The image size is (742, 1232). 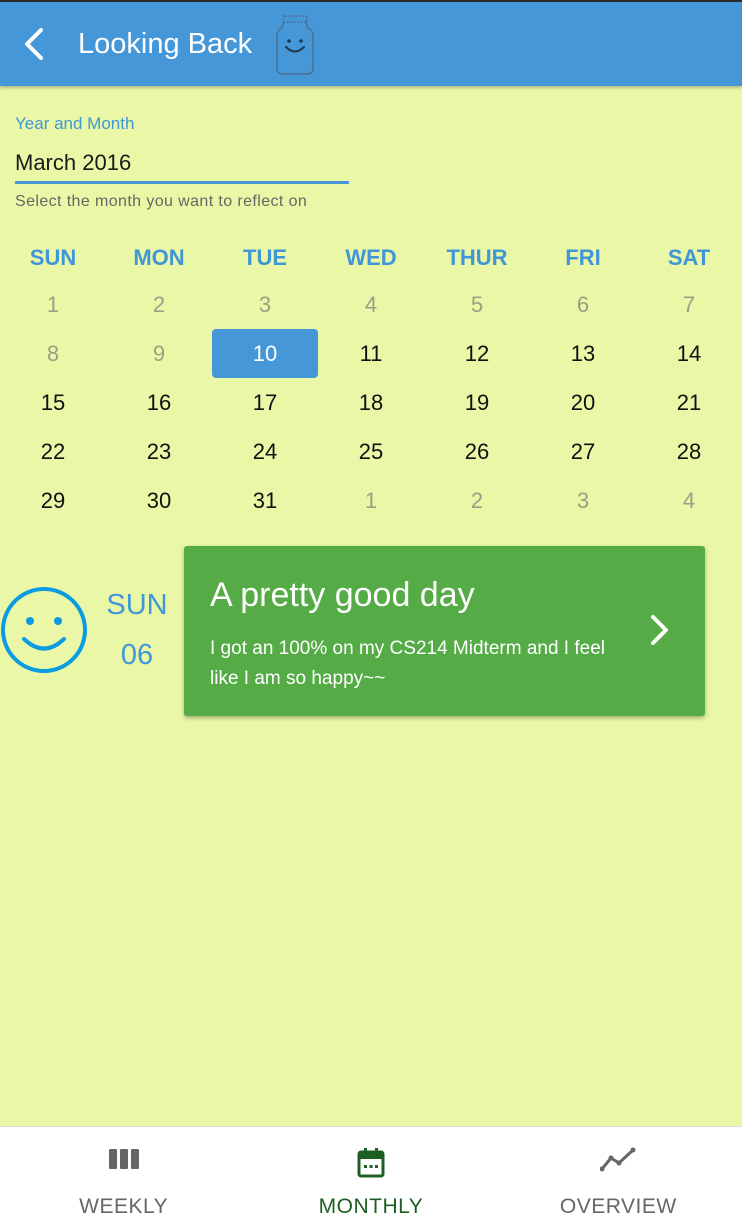 I want to click on weekday-label: THUR, so click(x=477, y=257).